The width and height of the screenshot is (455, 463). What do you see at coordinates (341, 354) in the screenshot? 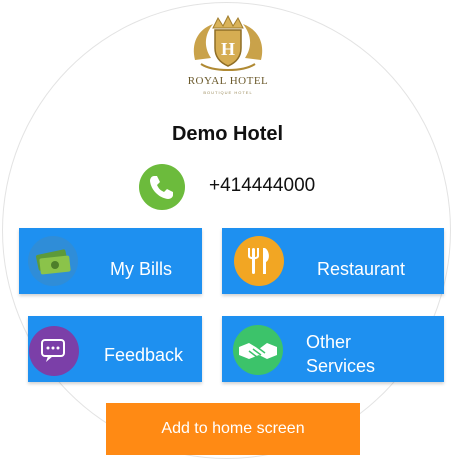
I see `other-services-label: Other Services` at bounding box center [341, 354].